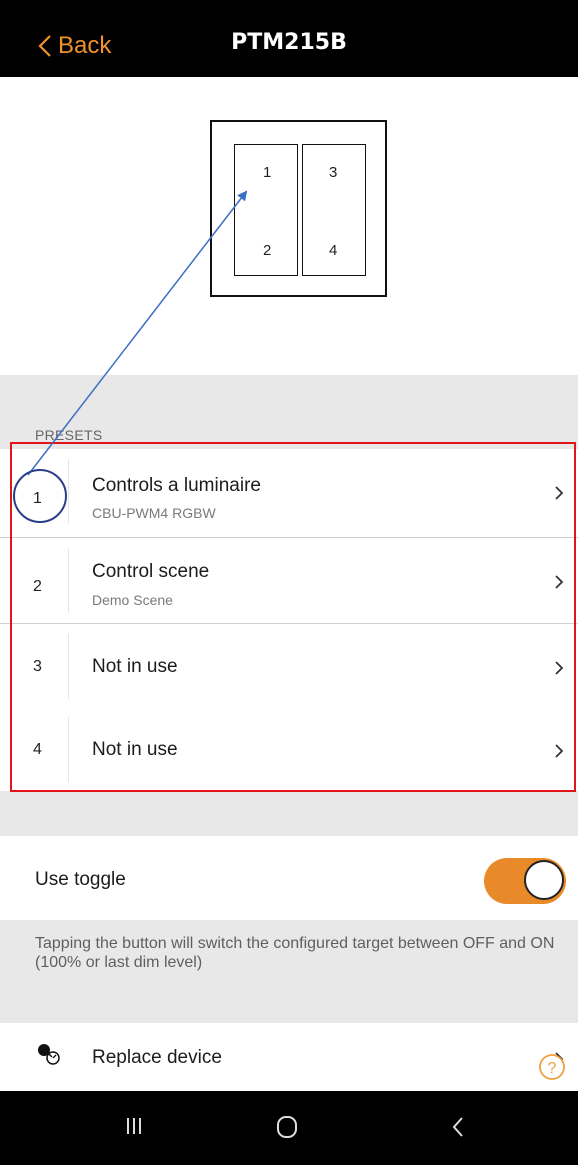  I want to click on preset-sublabel: Demo Scene, so click(132, 600).